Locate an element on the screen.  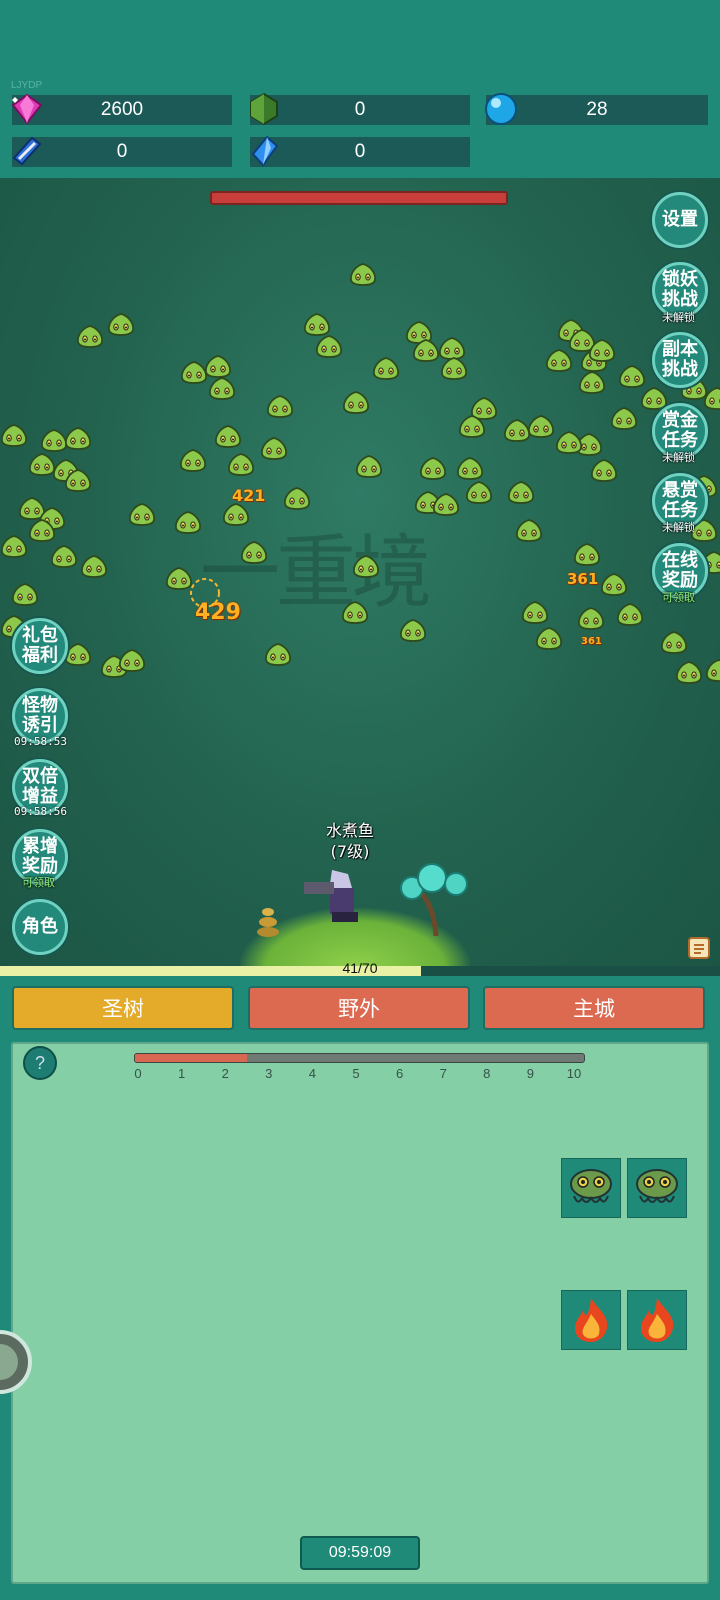
online-reward-label: 在线 奖励 is located at coordinates (680, 570).